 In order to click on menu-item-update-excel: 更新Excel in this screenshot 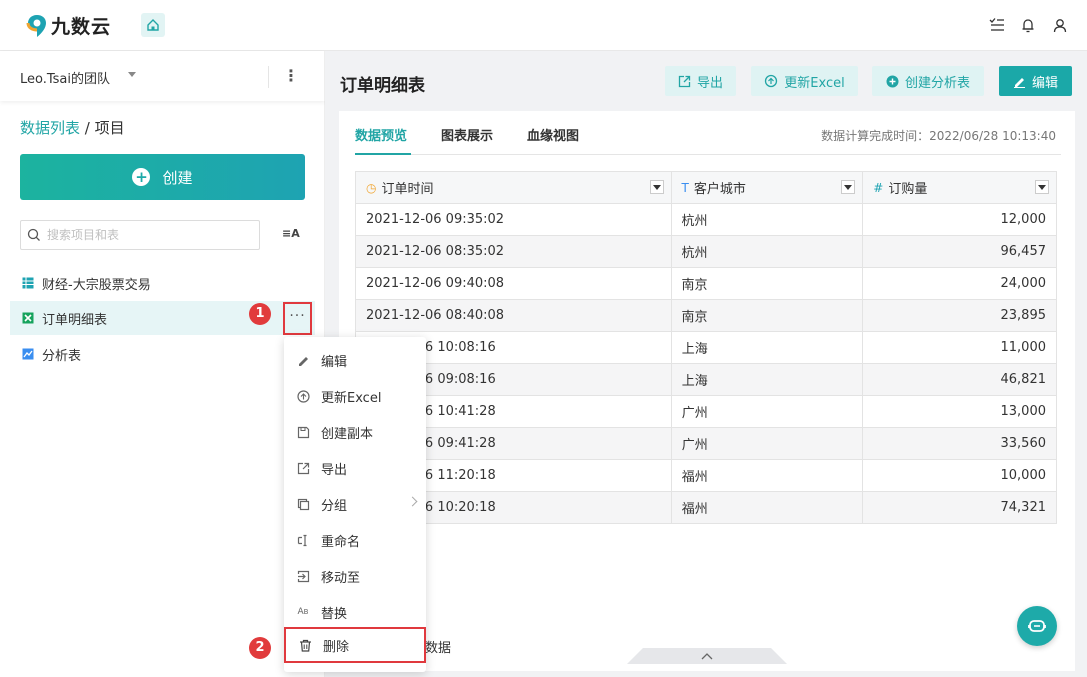, I will do `click(355, 396)`.